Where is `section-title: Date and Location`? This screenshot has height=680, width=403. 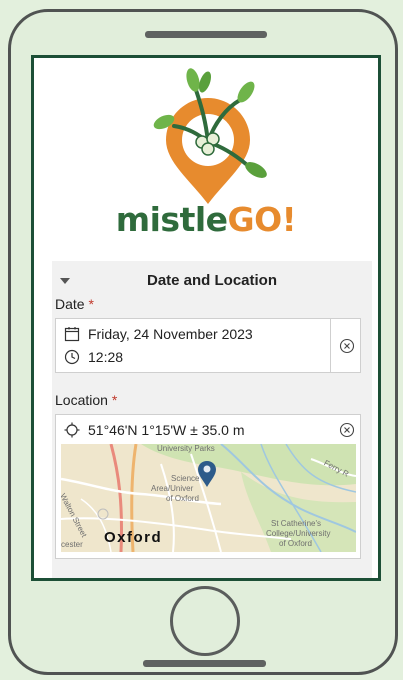 section-title: Date and Location is located at coordinates (211, 280).